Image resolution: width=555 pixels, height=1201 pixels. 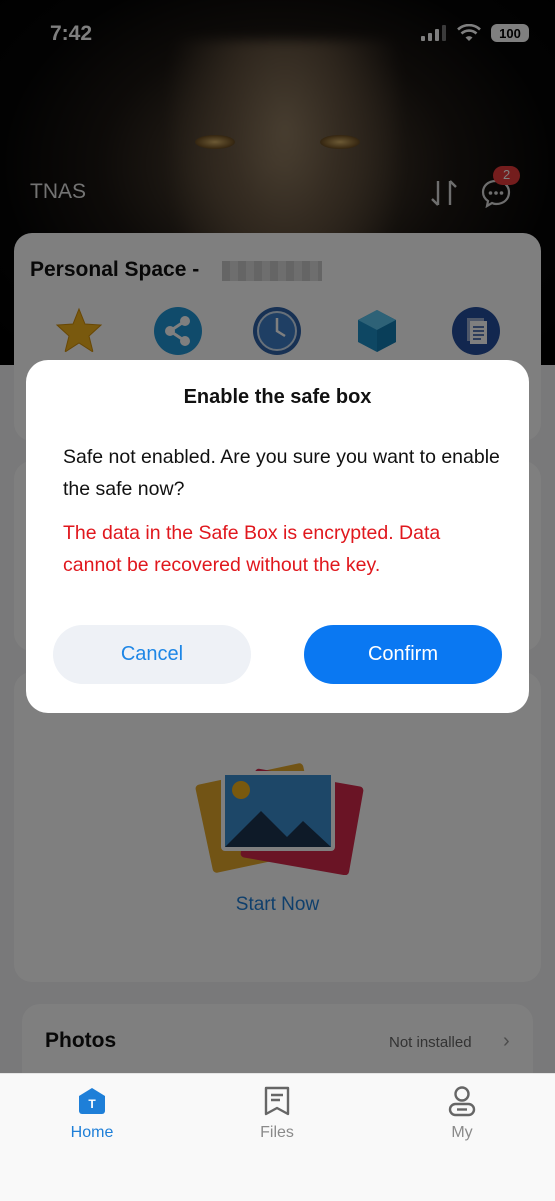 I want to click on bottom-tab-bar: T Home Files My, so click(x=277, y=1137).